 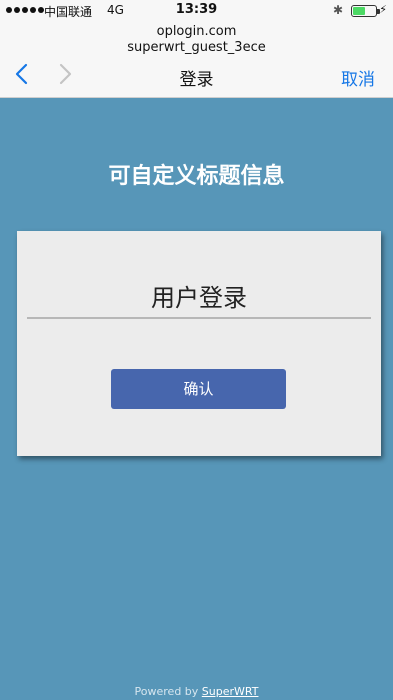 What do you see at coordinates (383, 9) in the screenshot?
I see `charging-icon: ⚡` at bounding box center [383, 9].